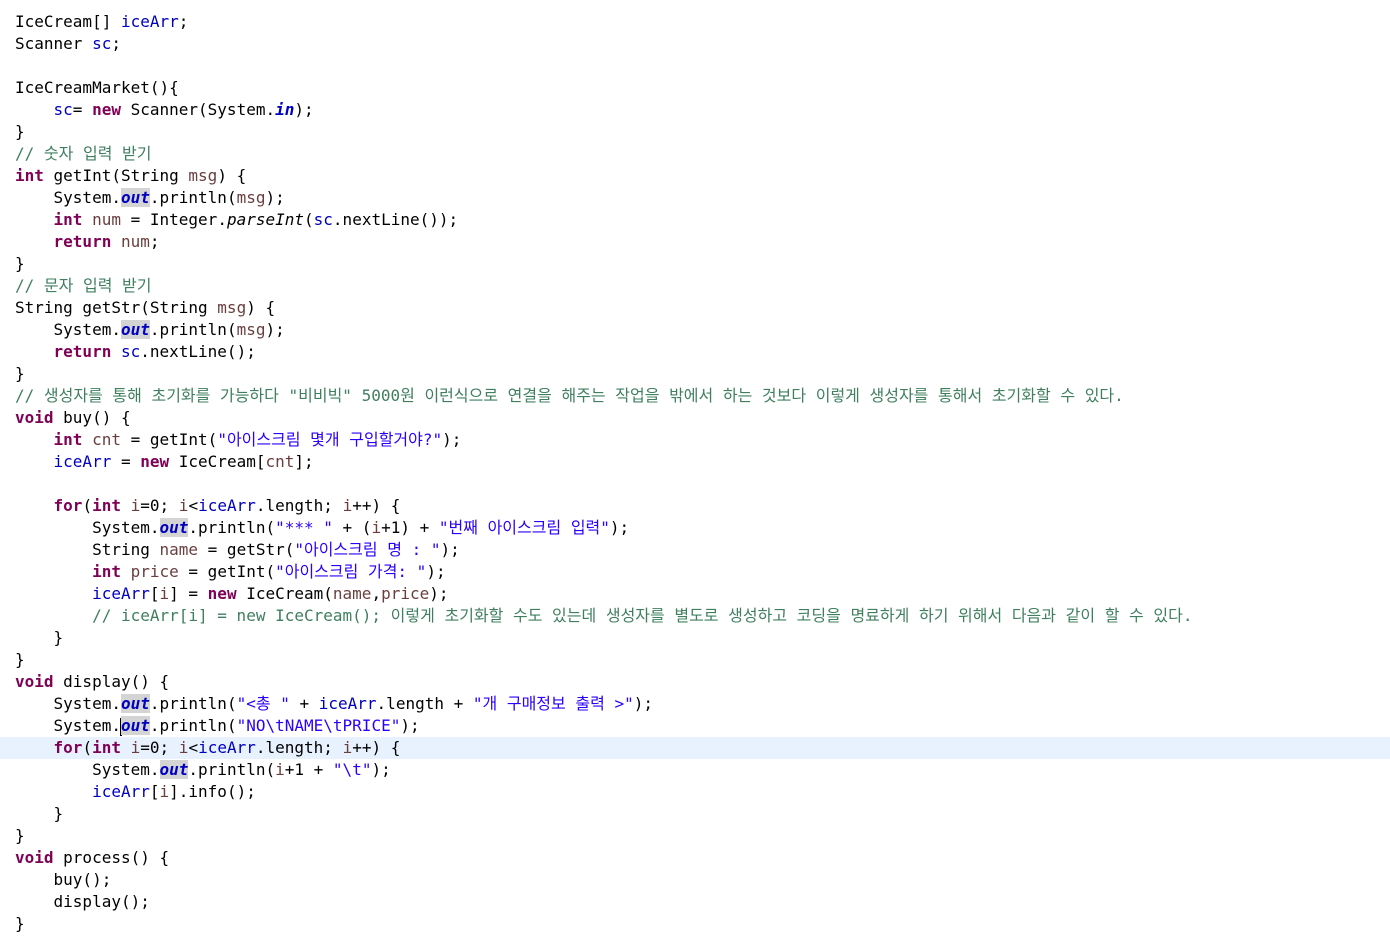 The width and height of the screenshot is (1390, 942). Describe the element at coordinates (309, 219) in the screenshot. I see `code-text: (` at that location.